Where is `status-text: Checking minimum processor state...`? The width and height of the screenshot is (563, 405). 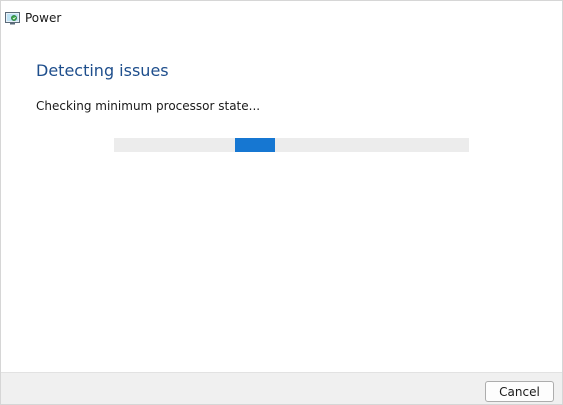 status-text: Checking minimum processor state... is located at coordinates (148, 106).